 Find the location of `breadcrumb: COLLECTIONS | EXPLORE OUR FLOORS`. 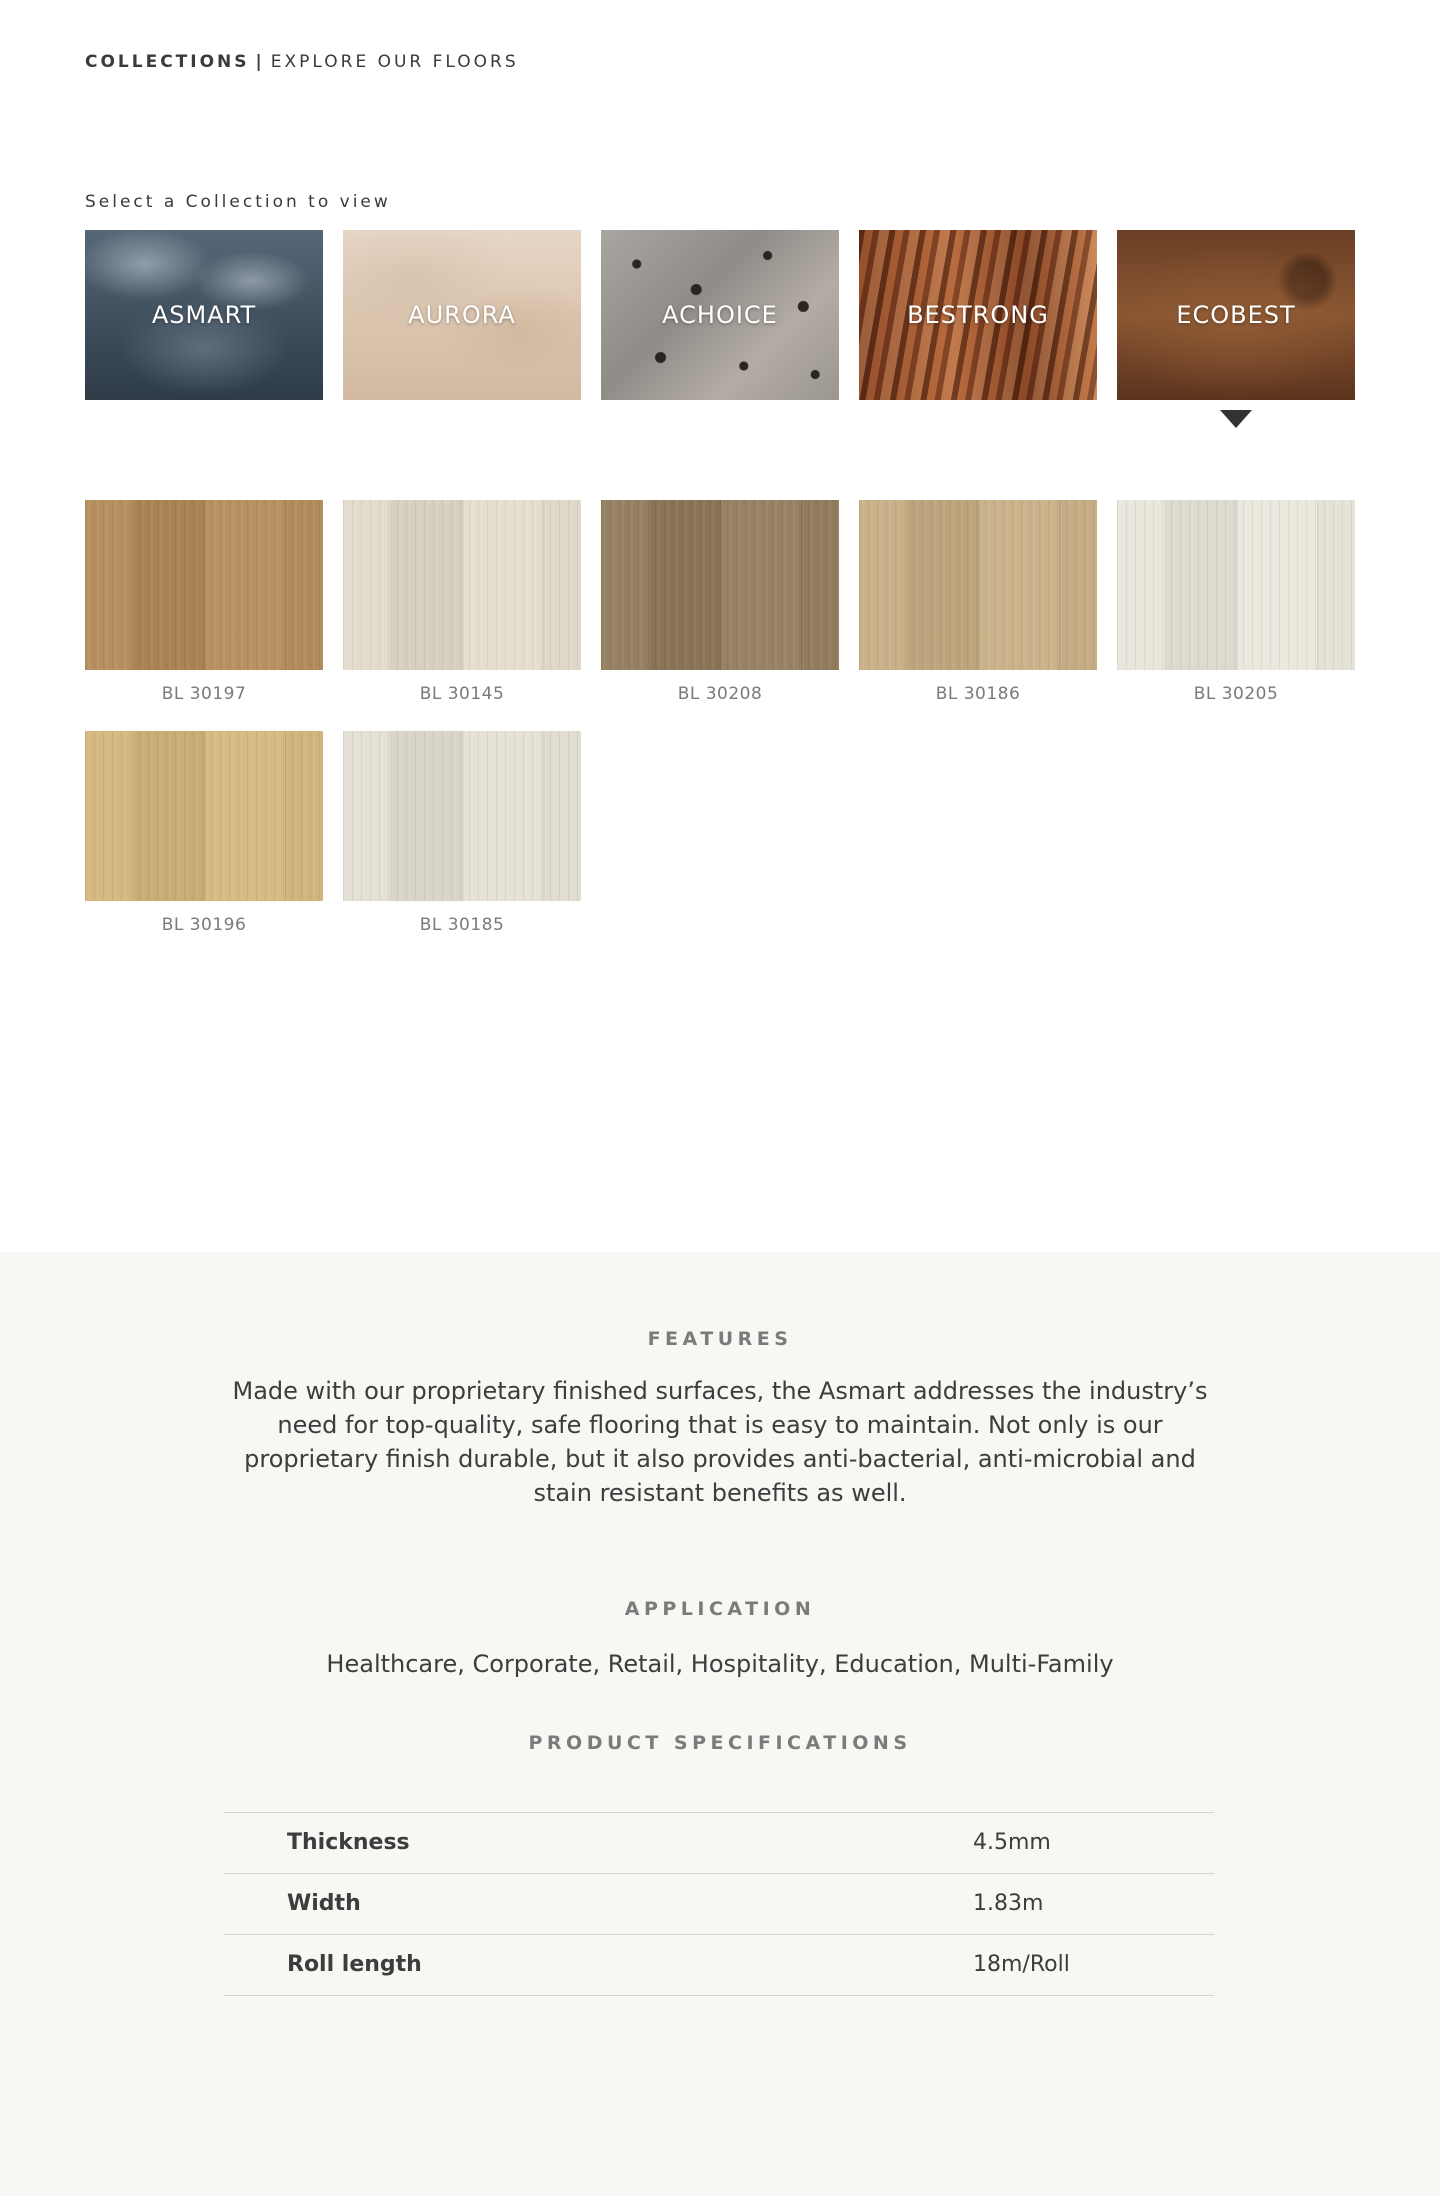

breadcrumb: COLLECTIONS | EXPLORE OUR FLOORS is located at coordinates (302, 62).